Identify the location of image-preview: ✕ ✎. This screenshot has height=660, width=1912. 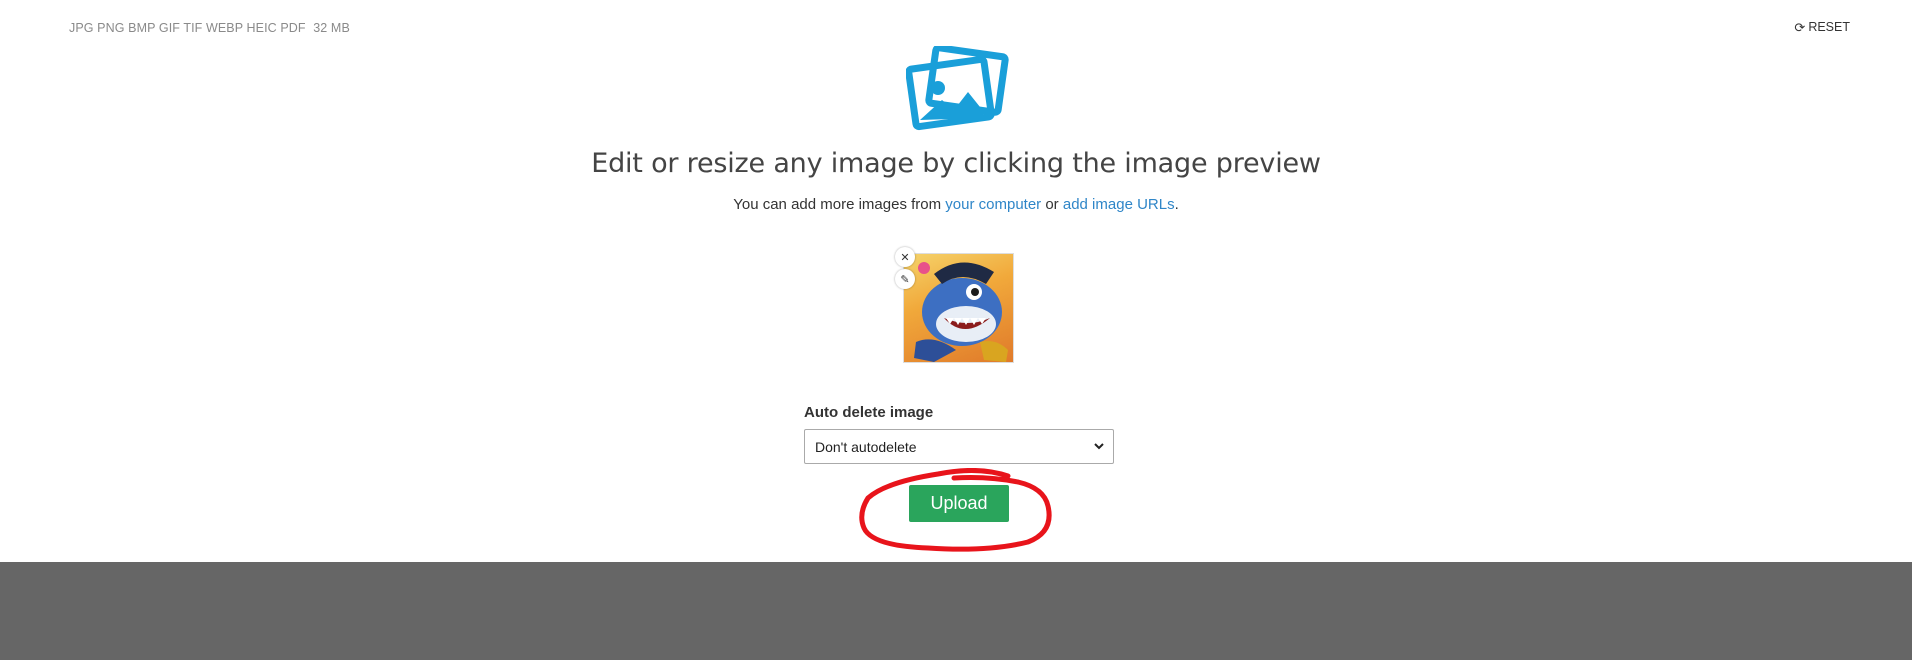
(954, 305).